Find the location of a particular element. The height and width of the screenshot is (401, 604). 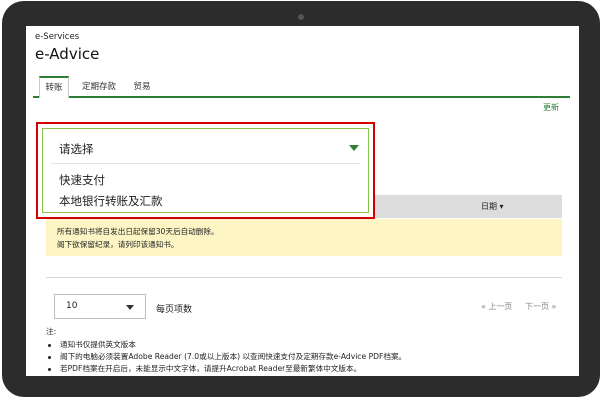

notice-box: 所有通知书将自发出日起保留30天后自动删除。 阁下欲保留纪录，请列印该通知书。 is located at coordinates (304, 237).